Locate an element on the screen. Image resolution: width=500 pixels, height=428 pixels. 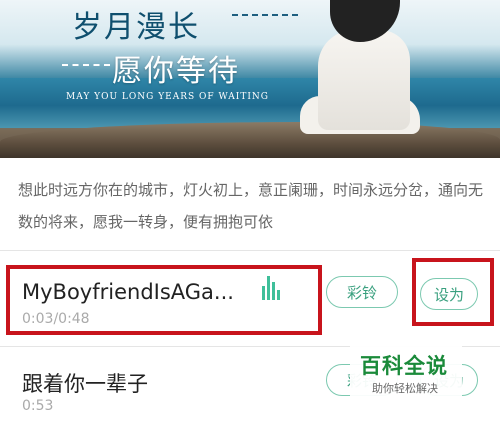
banner-dash-decoration-left is located at coordinates (86, 65).